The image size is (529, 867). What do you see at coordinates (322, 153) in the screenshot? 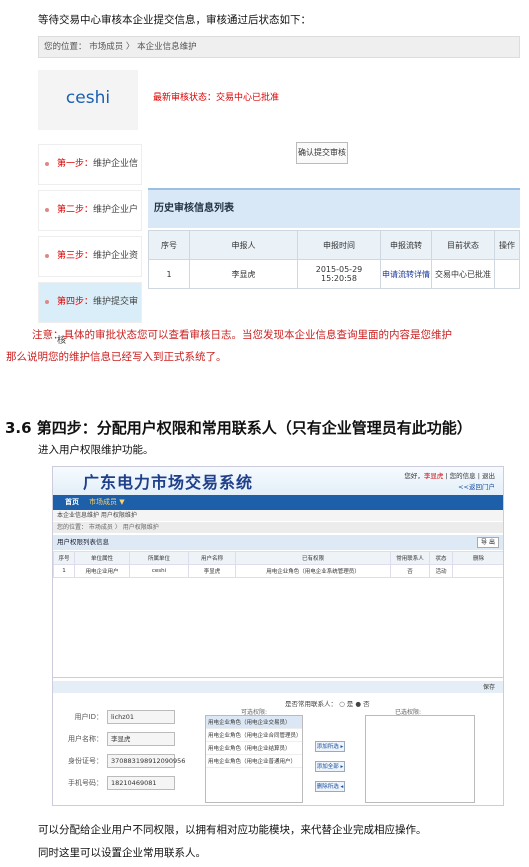
I see `confirm-submit-button: 确认提交审核` at bounding box center [322, 153].